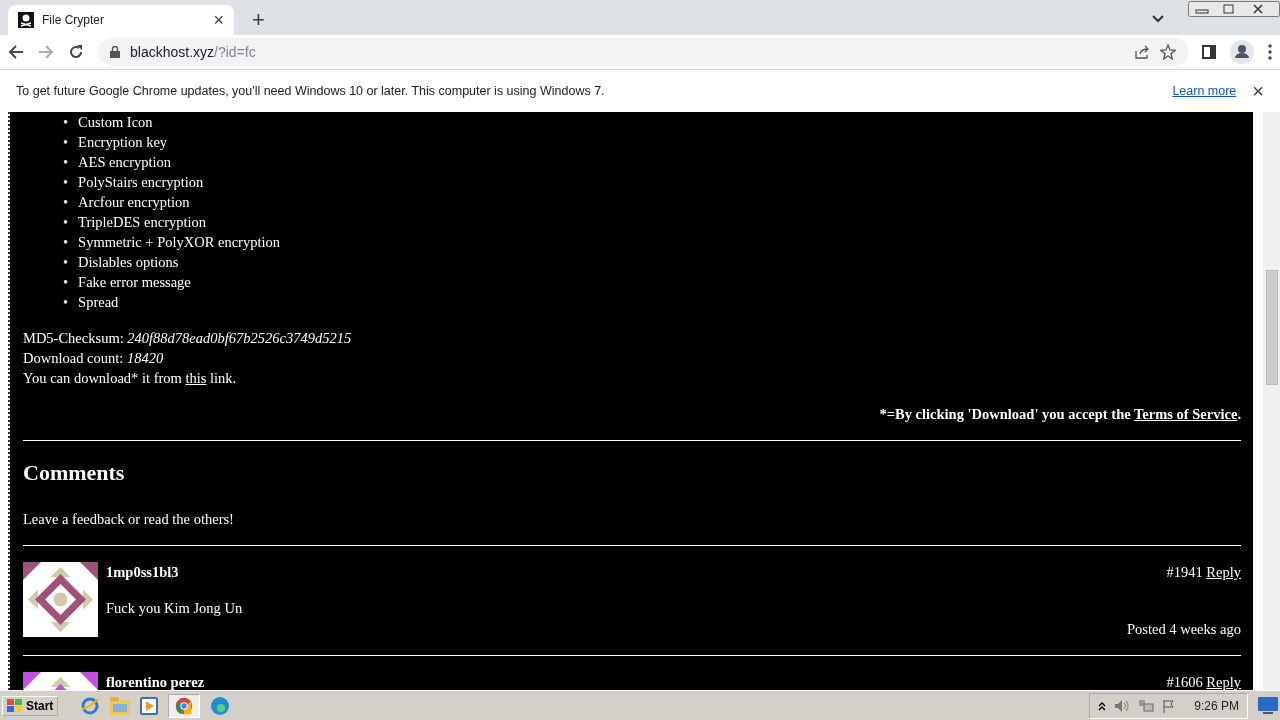  Describe the element at coordinates (130, 378) in the screenshot. I see `download-sentence: You can download* it from this link.` at that location.